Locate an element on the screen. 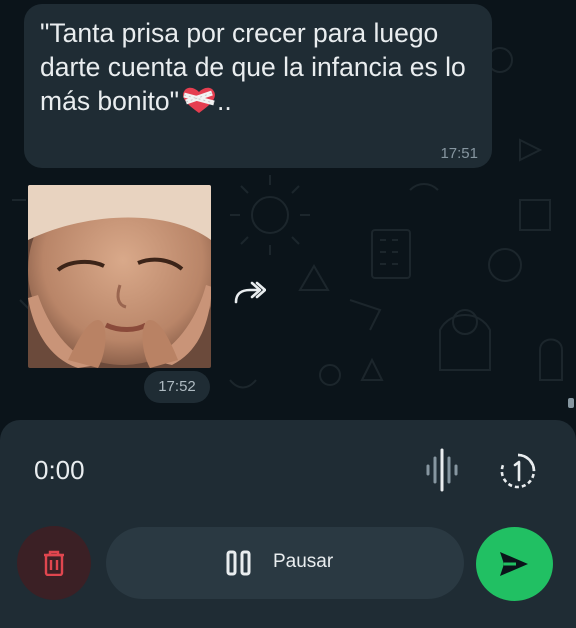 This screenshot has height=628, width=576. recording-timer: 0:00 is located at coordinates (59, 470).